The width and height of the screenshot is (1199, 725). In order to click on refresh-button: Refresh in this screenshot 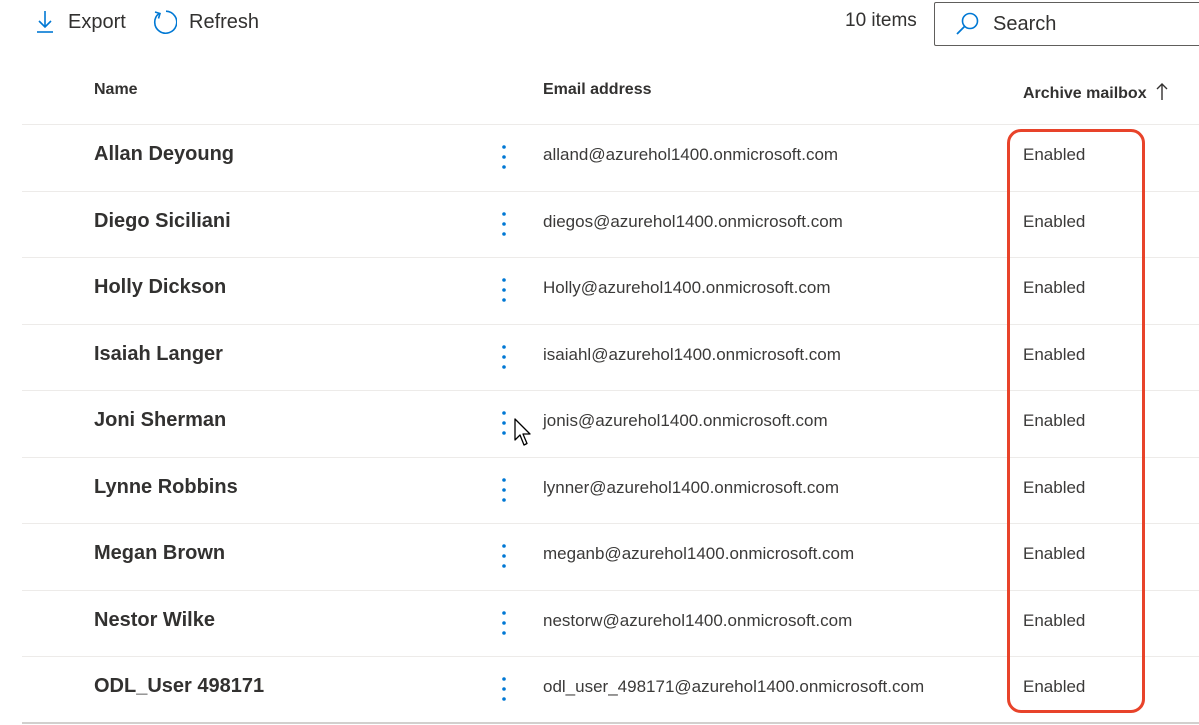, I will do `click(205, 22)`.